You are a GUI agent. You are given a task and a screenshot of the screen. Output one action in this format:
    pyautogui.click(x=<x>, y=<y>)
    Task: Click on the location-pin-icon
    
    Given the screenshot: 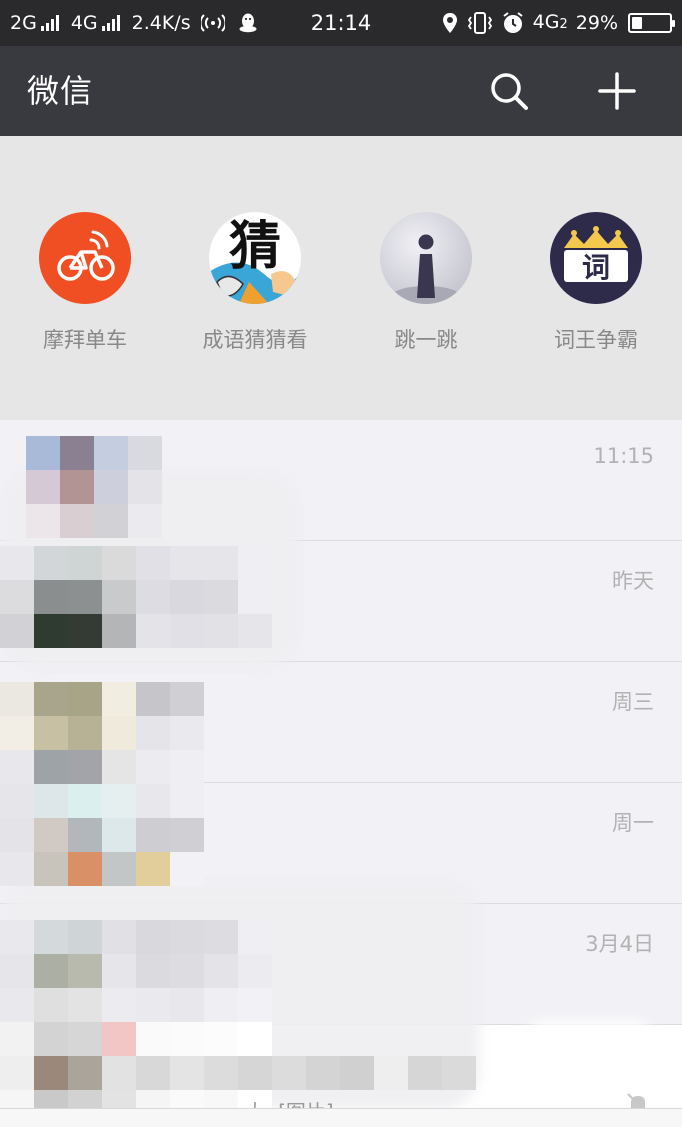 What is the action you would take?
    pyautogui.click(x=449, y=23)
    